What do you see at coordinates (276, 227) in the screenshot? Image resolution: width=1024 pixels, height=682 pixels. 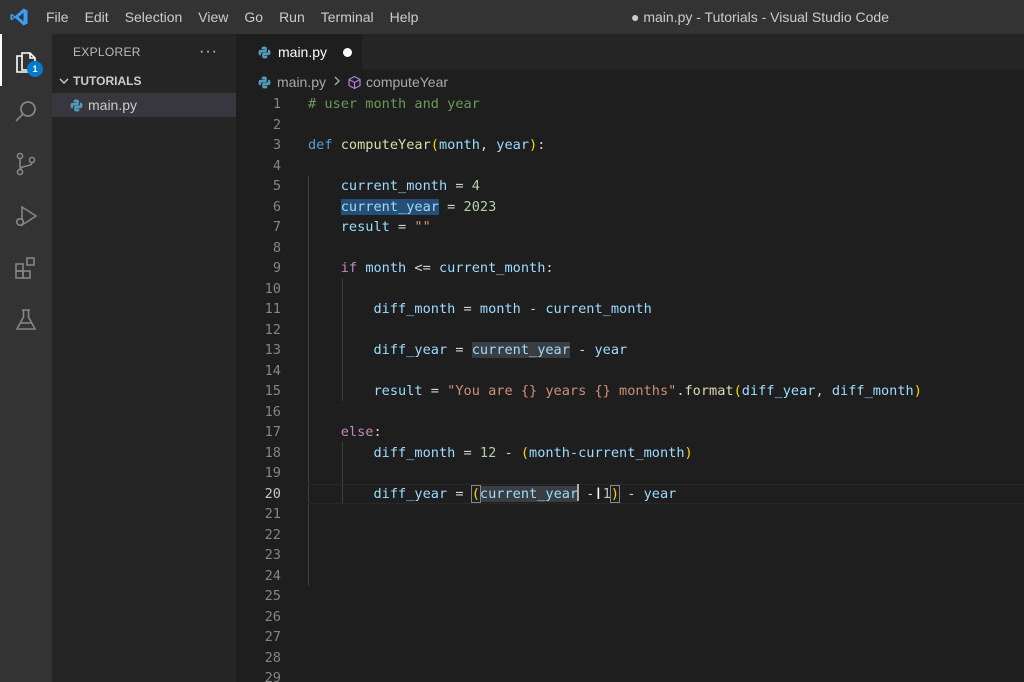 I see `line-number: 7` at bounding box center [276, 227].